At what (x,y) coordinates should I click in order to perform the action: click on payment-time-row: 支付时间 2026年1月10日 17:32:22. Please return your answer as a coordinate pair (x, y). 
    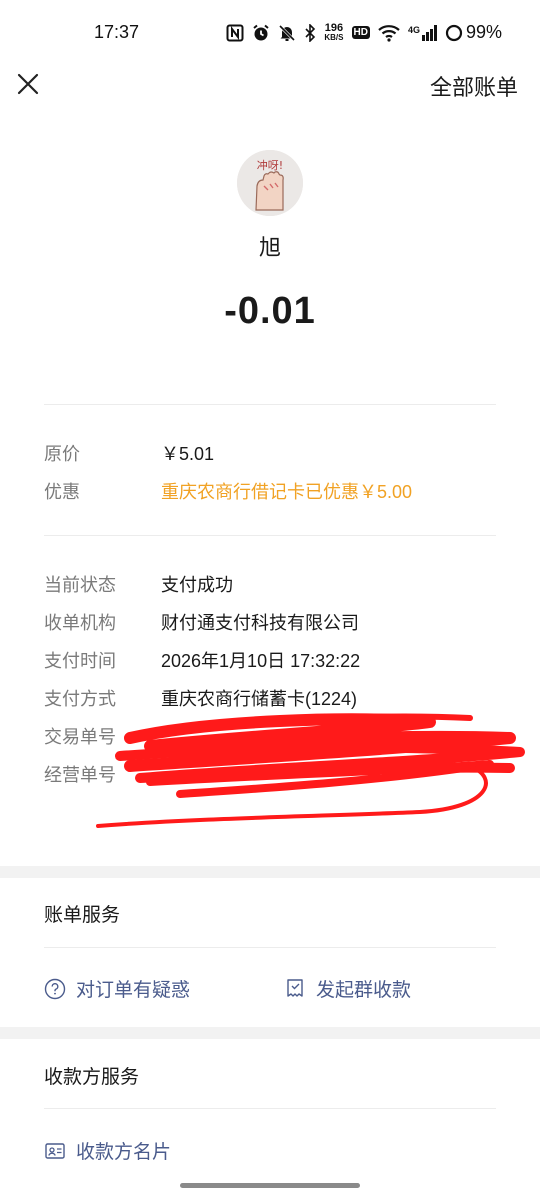
    Looking at the image, I should click on (270, 661).